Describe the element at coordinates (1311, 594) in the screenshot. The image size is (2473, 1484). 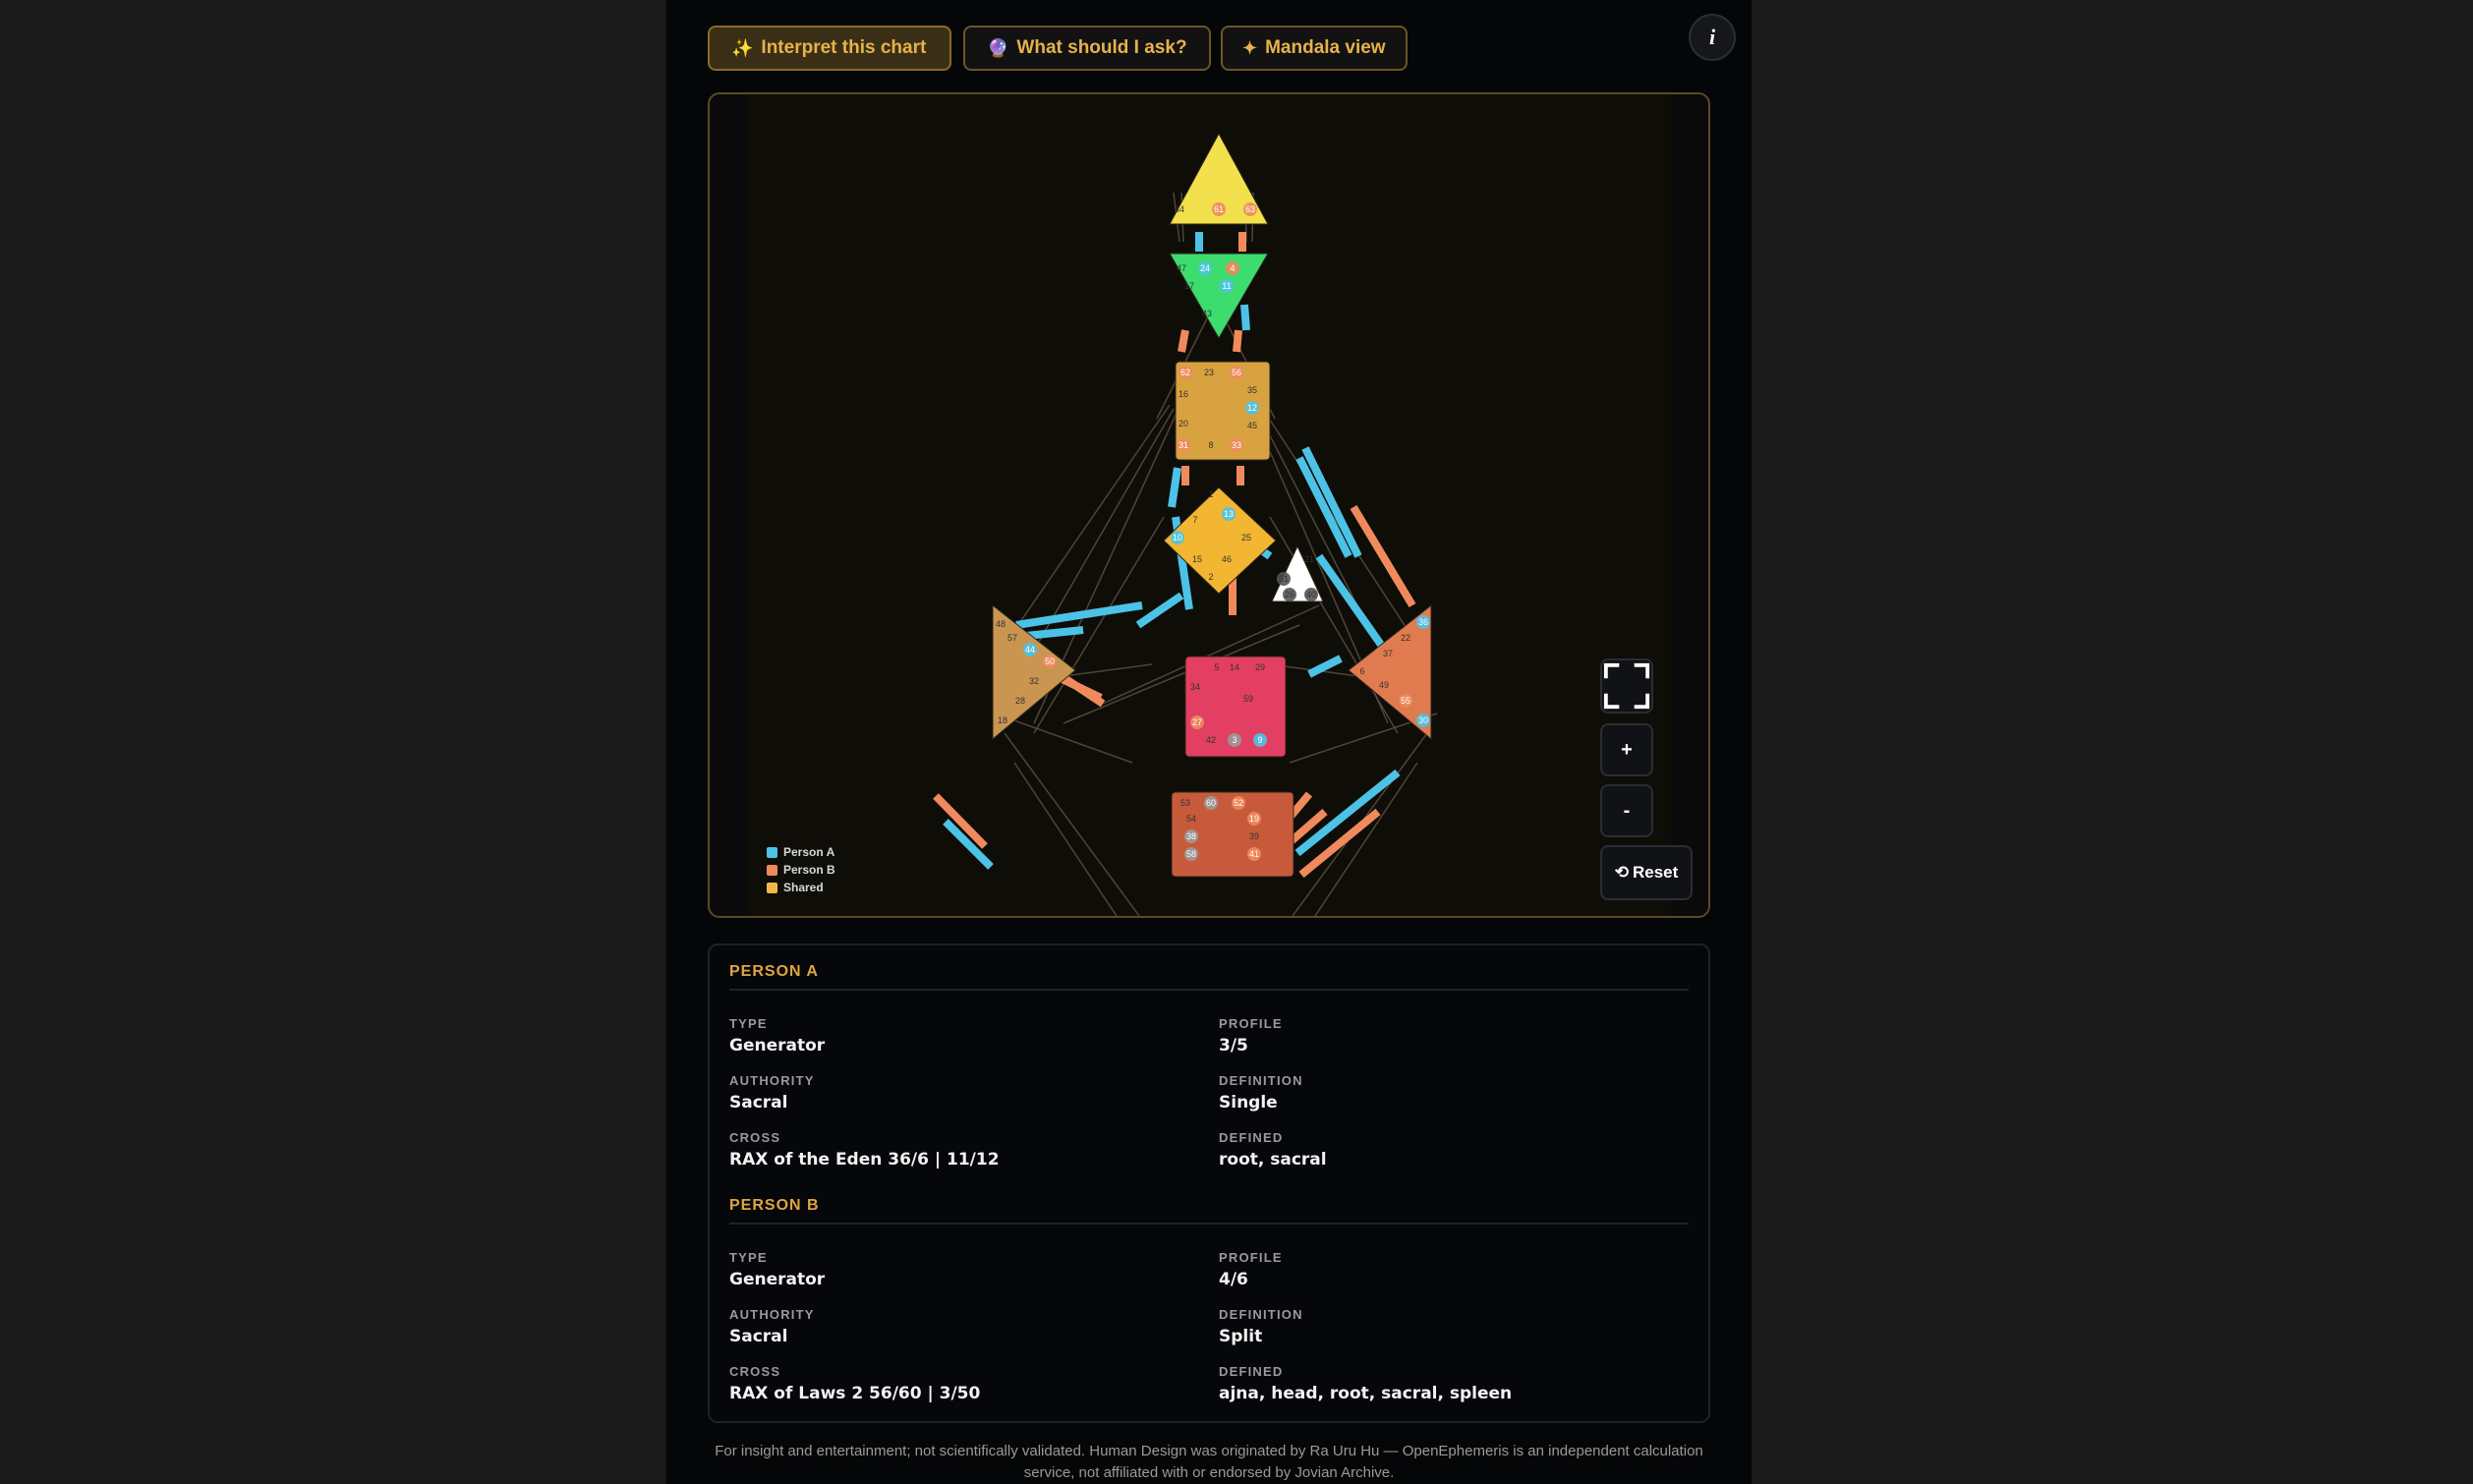
I see `gate-number: 40` at that location.